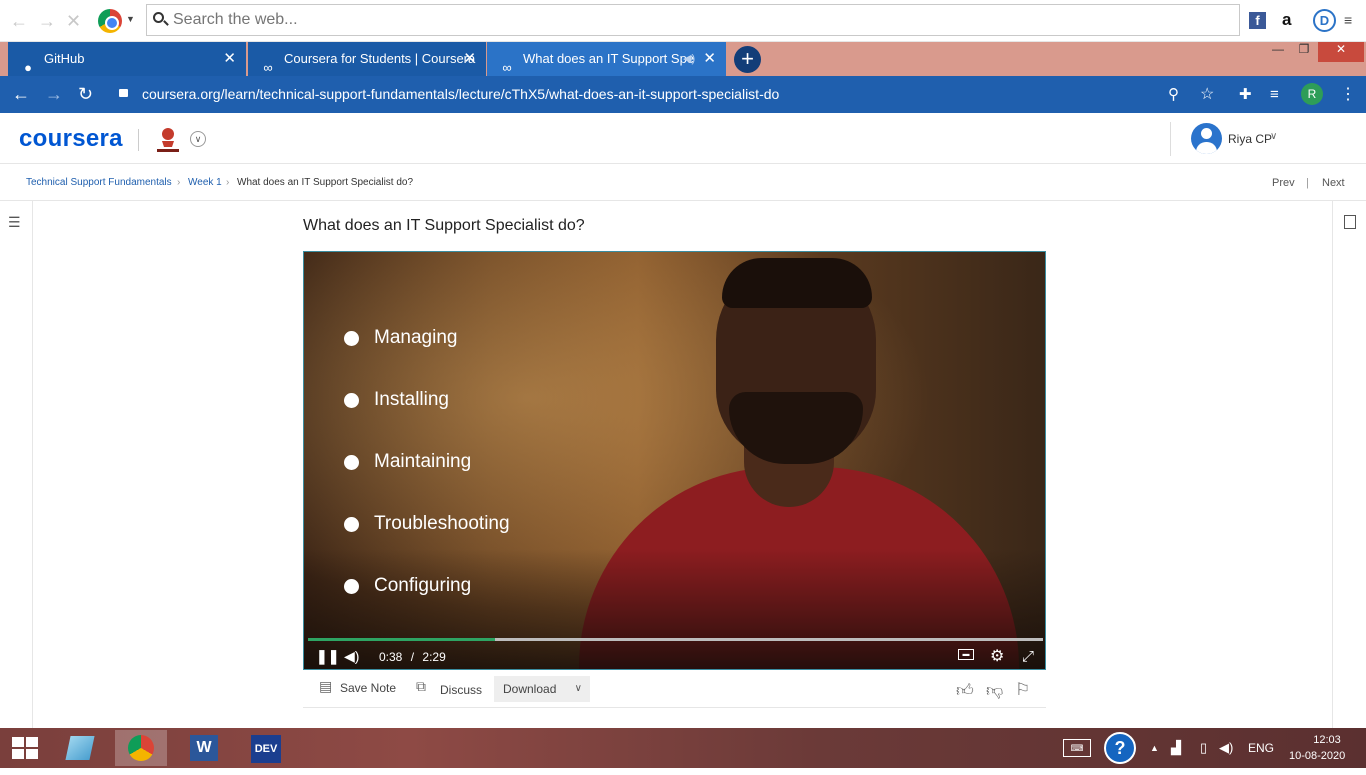 This screenshot has height=775, width=1366. I want to click on alvas-logo-icon, so click(168, 139).